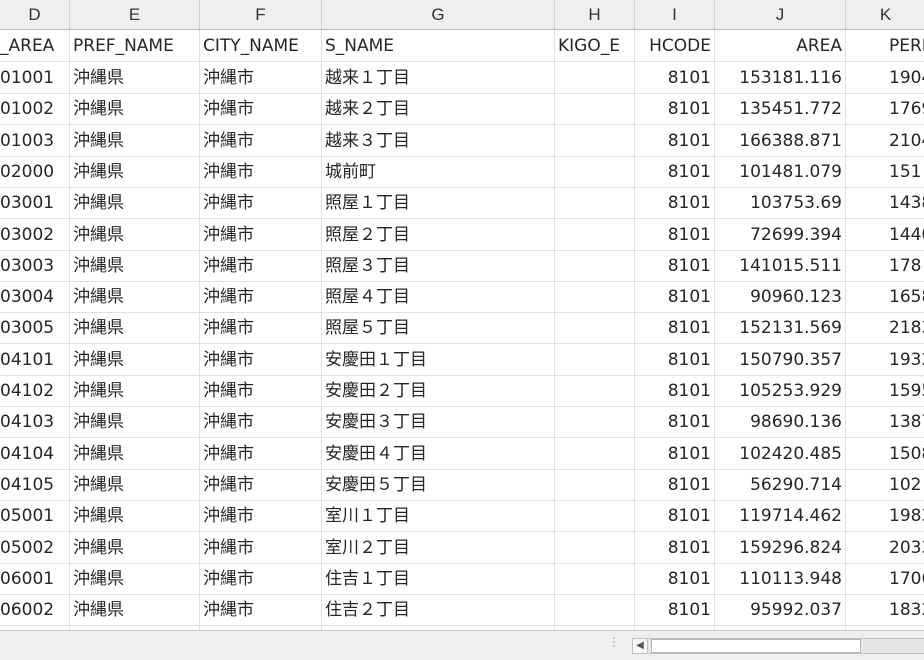  What do you see at coordinates (780, 78) in the screenshot?
I see `table-cell: 153181.116` at bounding box center [780, 78].